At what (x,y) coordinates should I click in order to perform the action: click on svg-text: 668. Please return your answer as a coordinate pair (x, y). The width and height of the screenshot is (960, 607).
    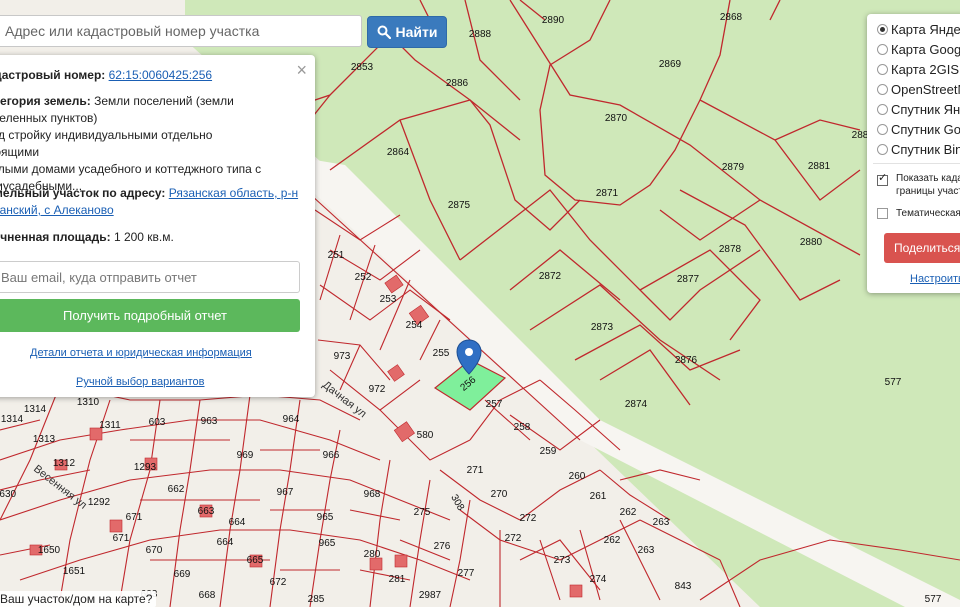
    Looking at the image, I should click on (207, 595).